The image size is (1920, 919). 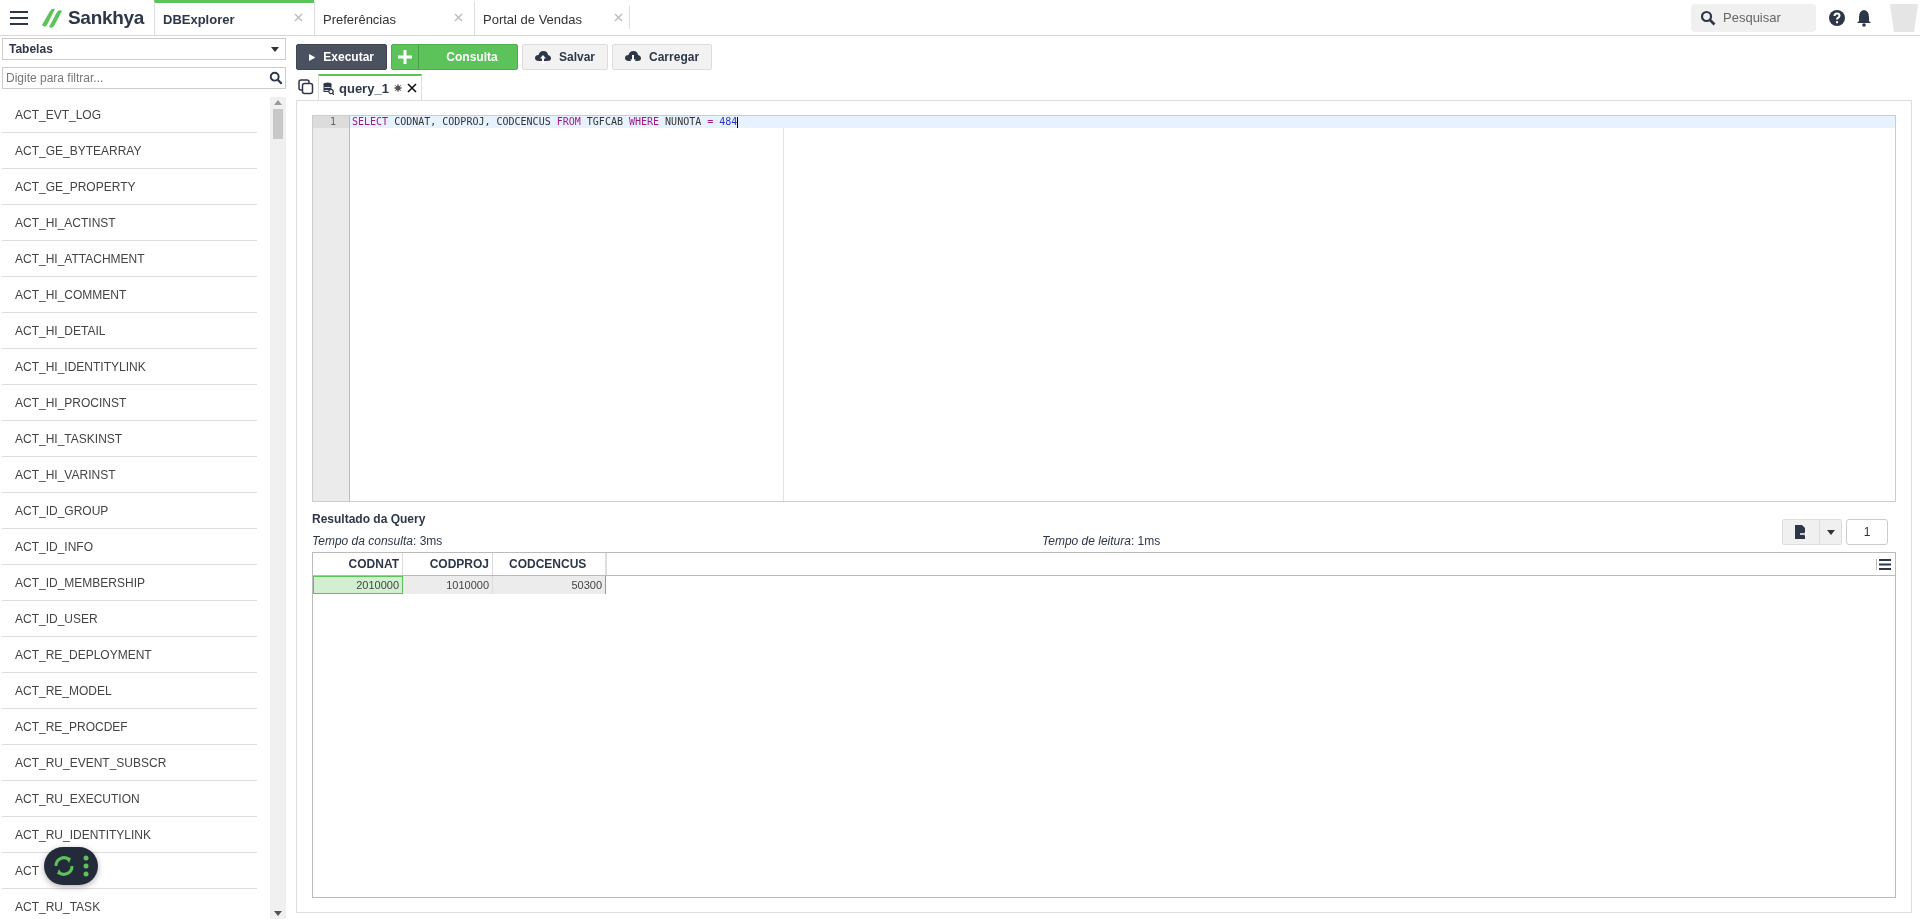 What do you see at coordinates (554, 17) in the screenshot?
I see `app-tab: Portal de Vendas` at bounding box center [554, 17].